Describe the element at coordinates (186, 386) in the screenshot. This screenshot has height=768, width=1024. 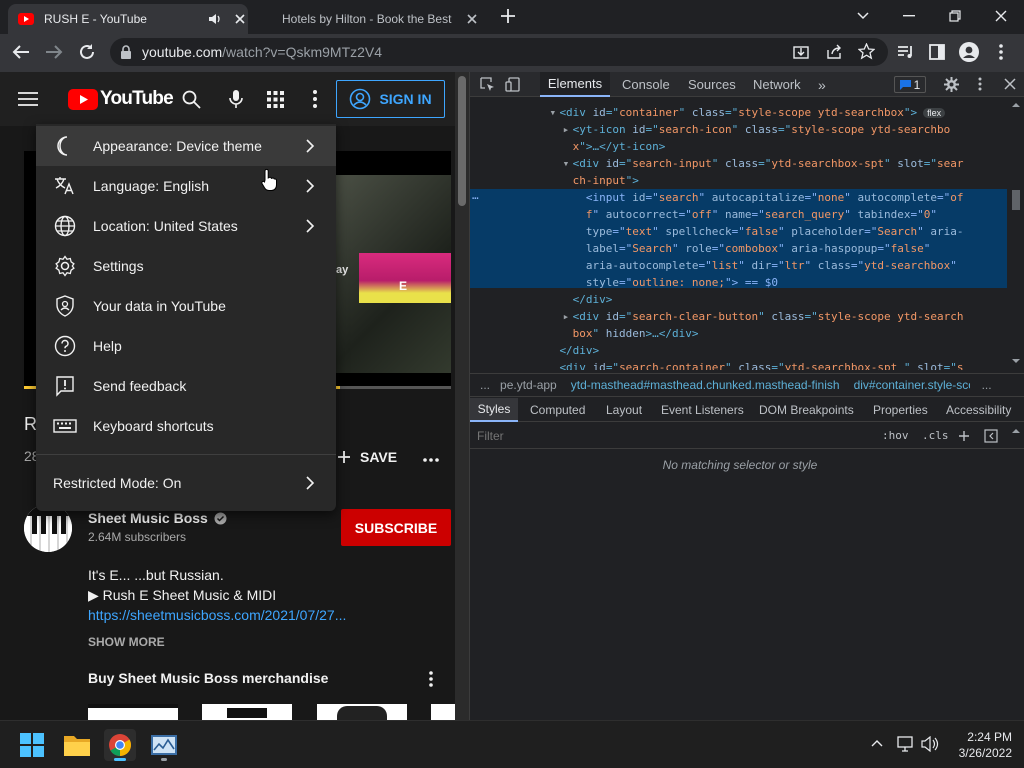
I see `menu-item-send-feedback: Send feedback` at that location.